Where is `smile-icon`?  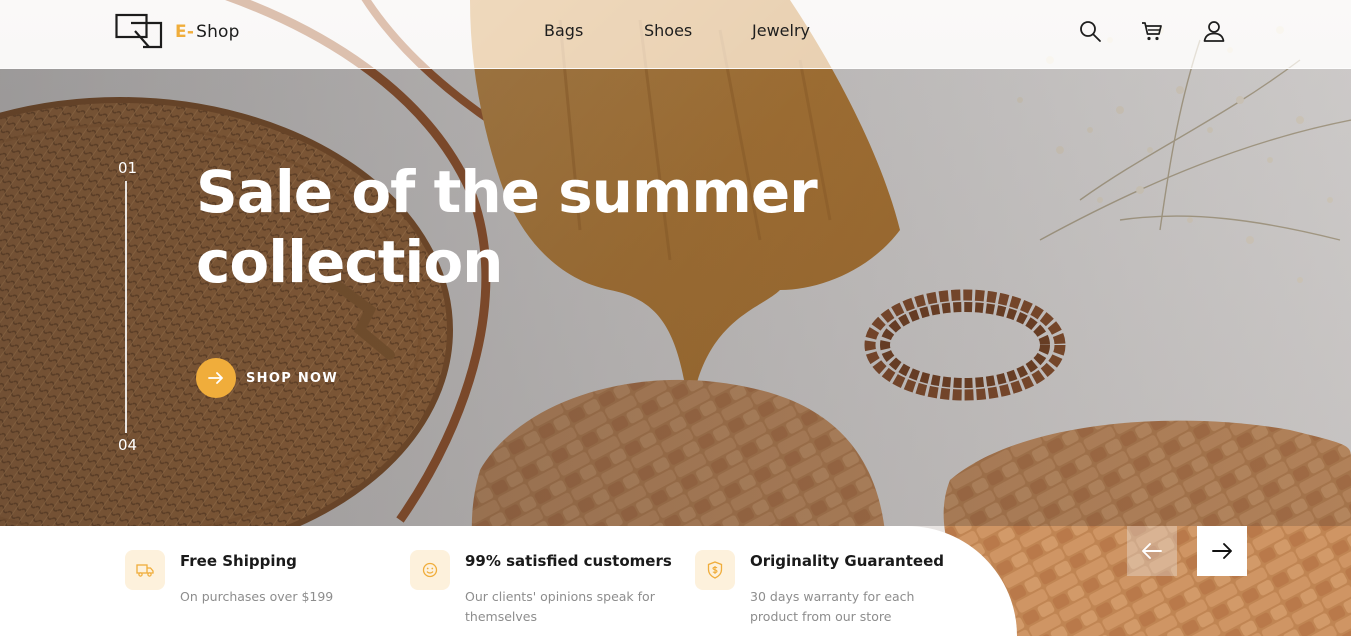
smile-icon is located at coordinates (430, 570).